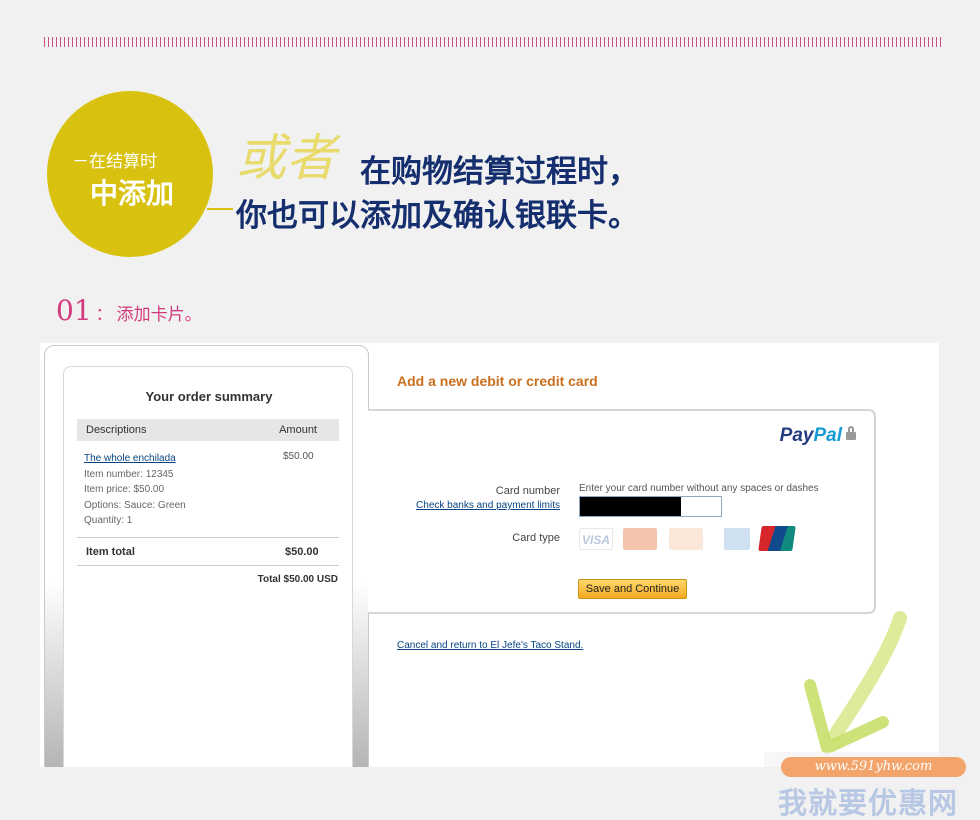 Image resolution: width=980 pixels, height=820 pixels. What do you see at coordinates (104, 315) in the screenshot?
I see `step-sep: ：` at bounding box center [104, 315].